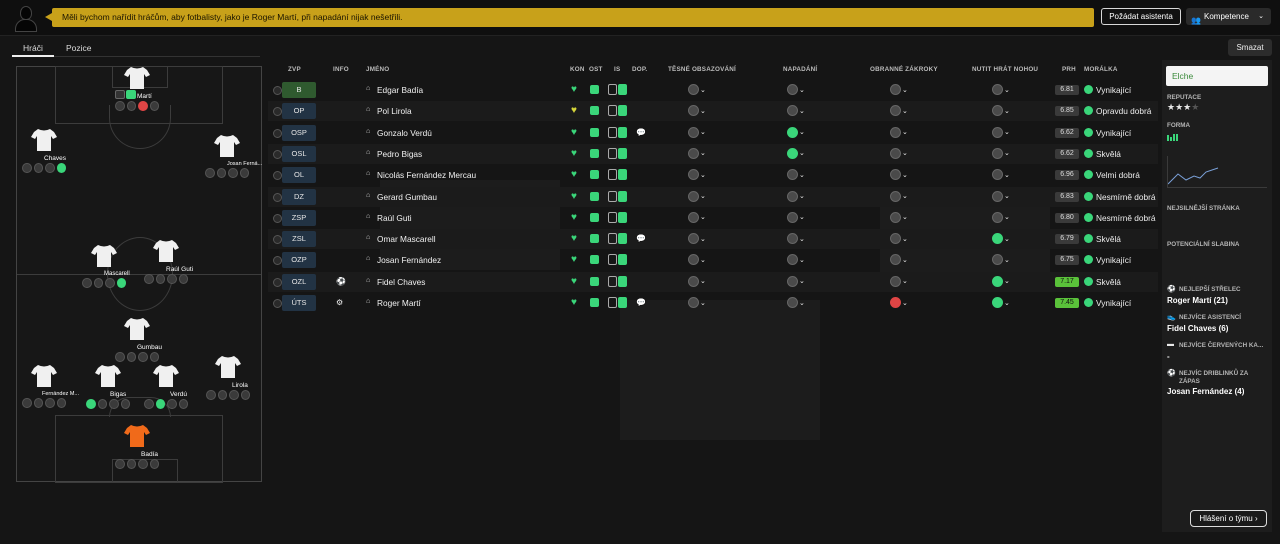 The width and height of the screenshot is (1280, 544). What do you see at coordinates (399, 303) in the screenshot?
I see `player-name: Roger Martí` at bounding box center [399, 303].